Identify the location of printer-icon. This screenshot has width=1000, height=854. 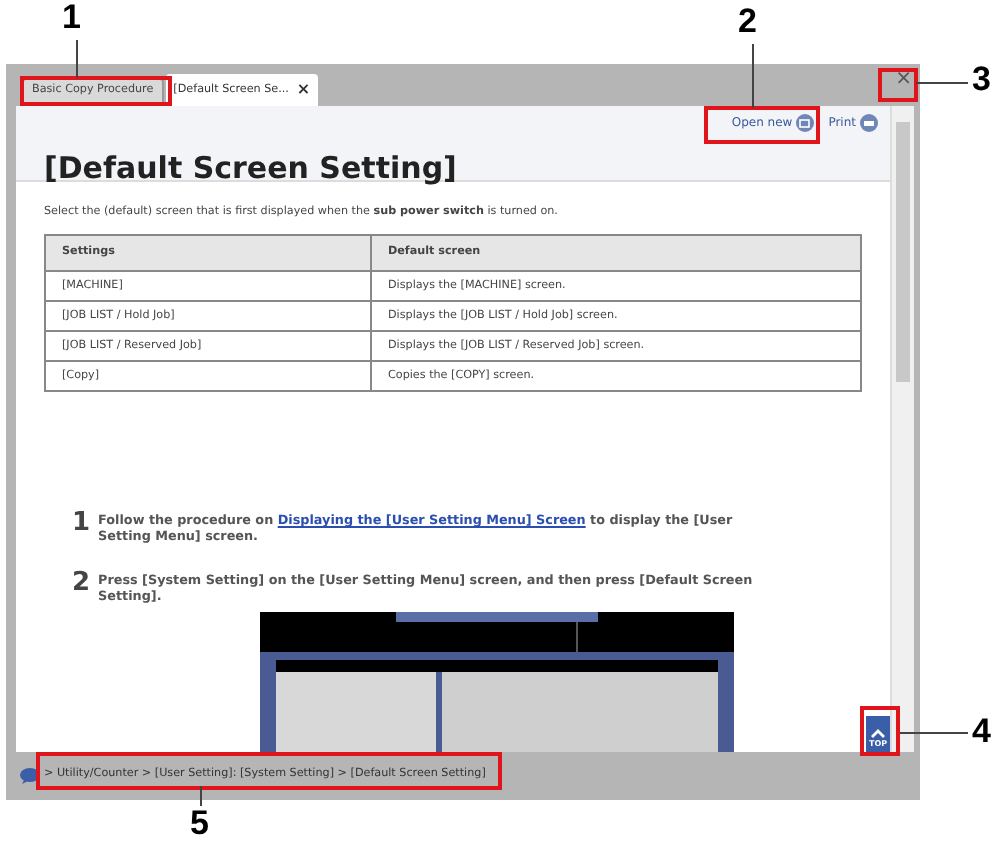
(869, 123).